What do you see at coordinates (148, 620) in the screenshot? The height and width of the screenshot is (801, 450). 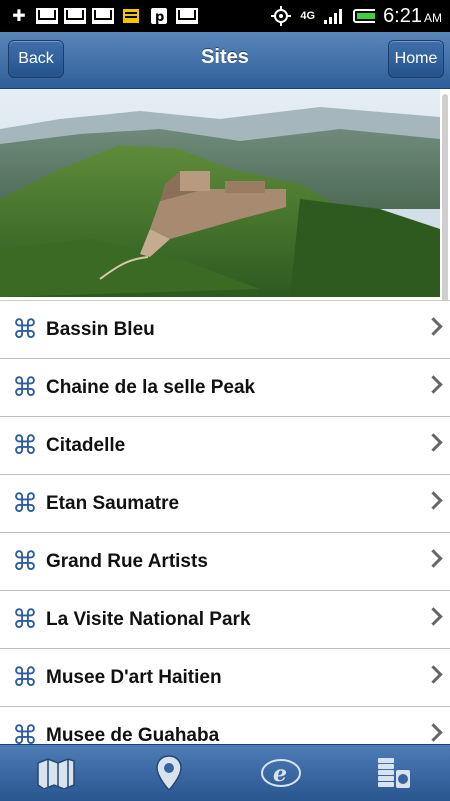 I see `site-name: La Visite National Park` at bounding box center [148, 620].